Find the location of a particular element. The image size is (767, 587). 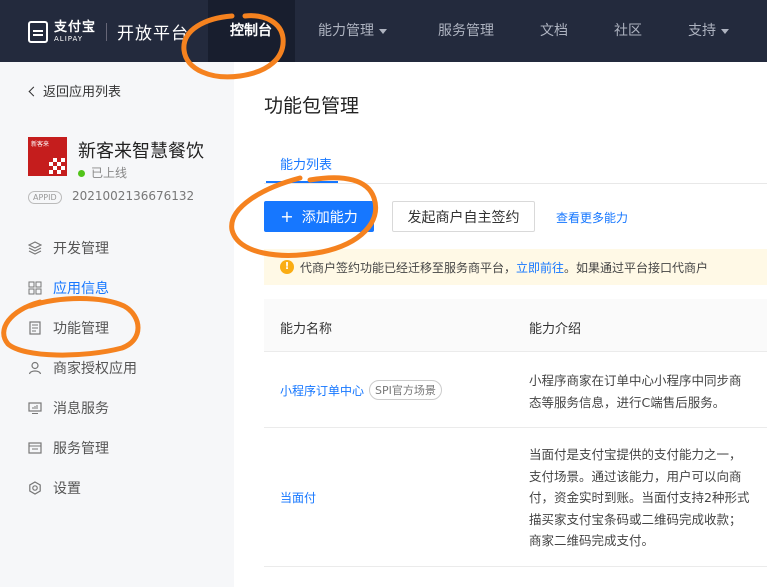

page-title: 功能包管理 is located at coordinates (312, 106).